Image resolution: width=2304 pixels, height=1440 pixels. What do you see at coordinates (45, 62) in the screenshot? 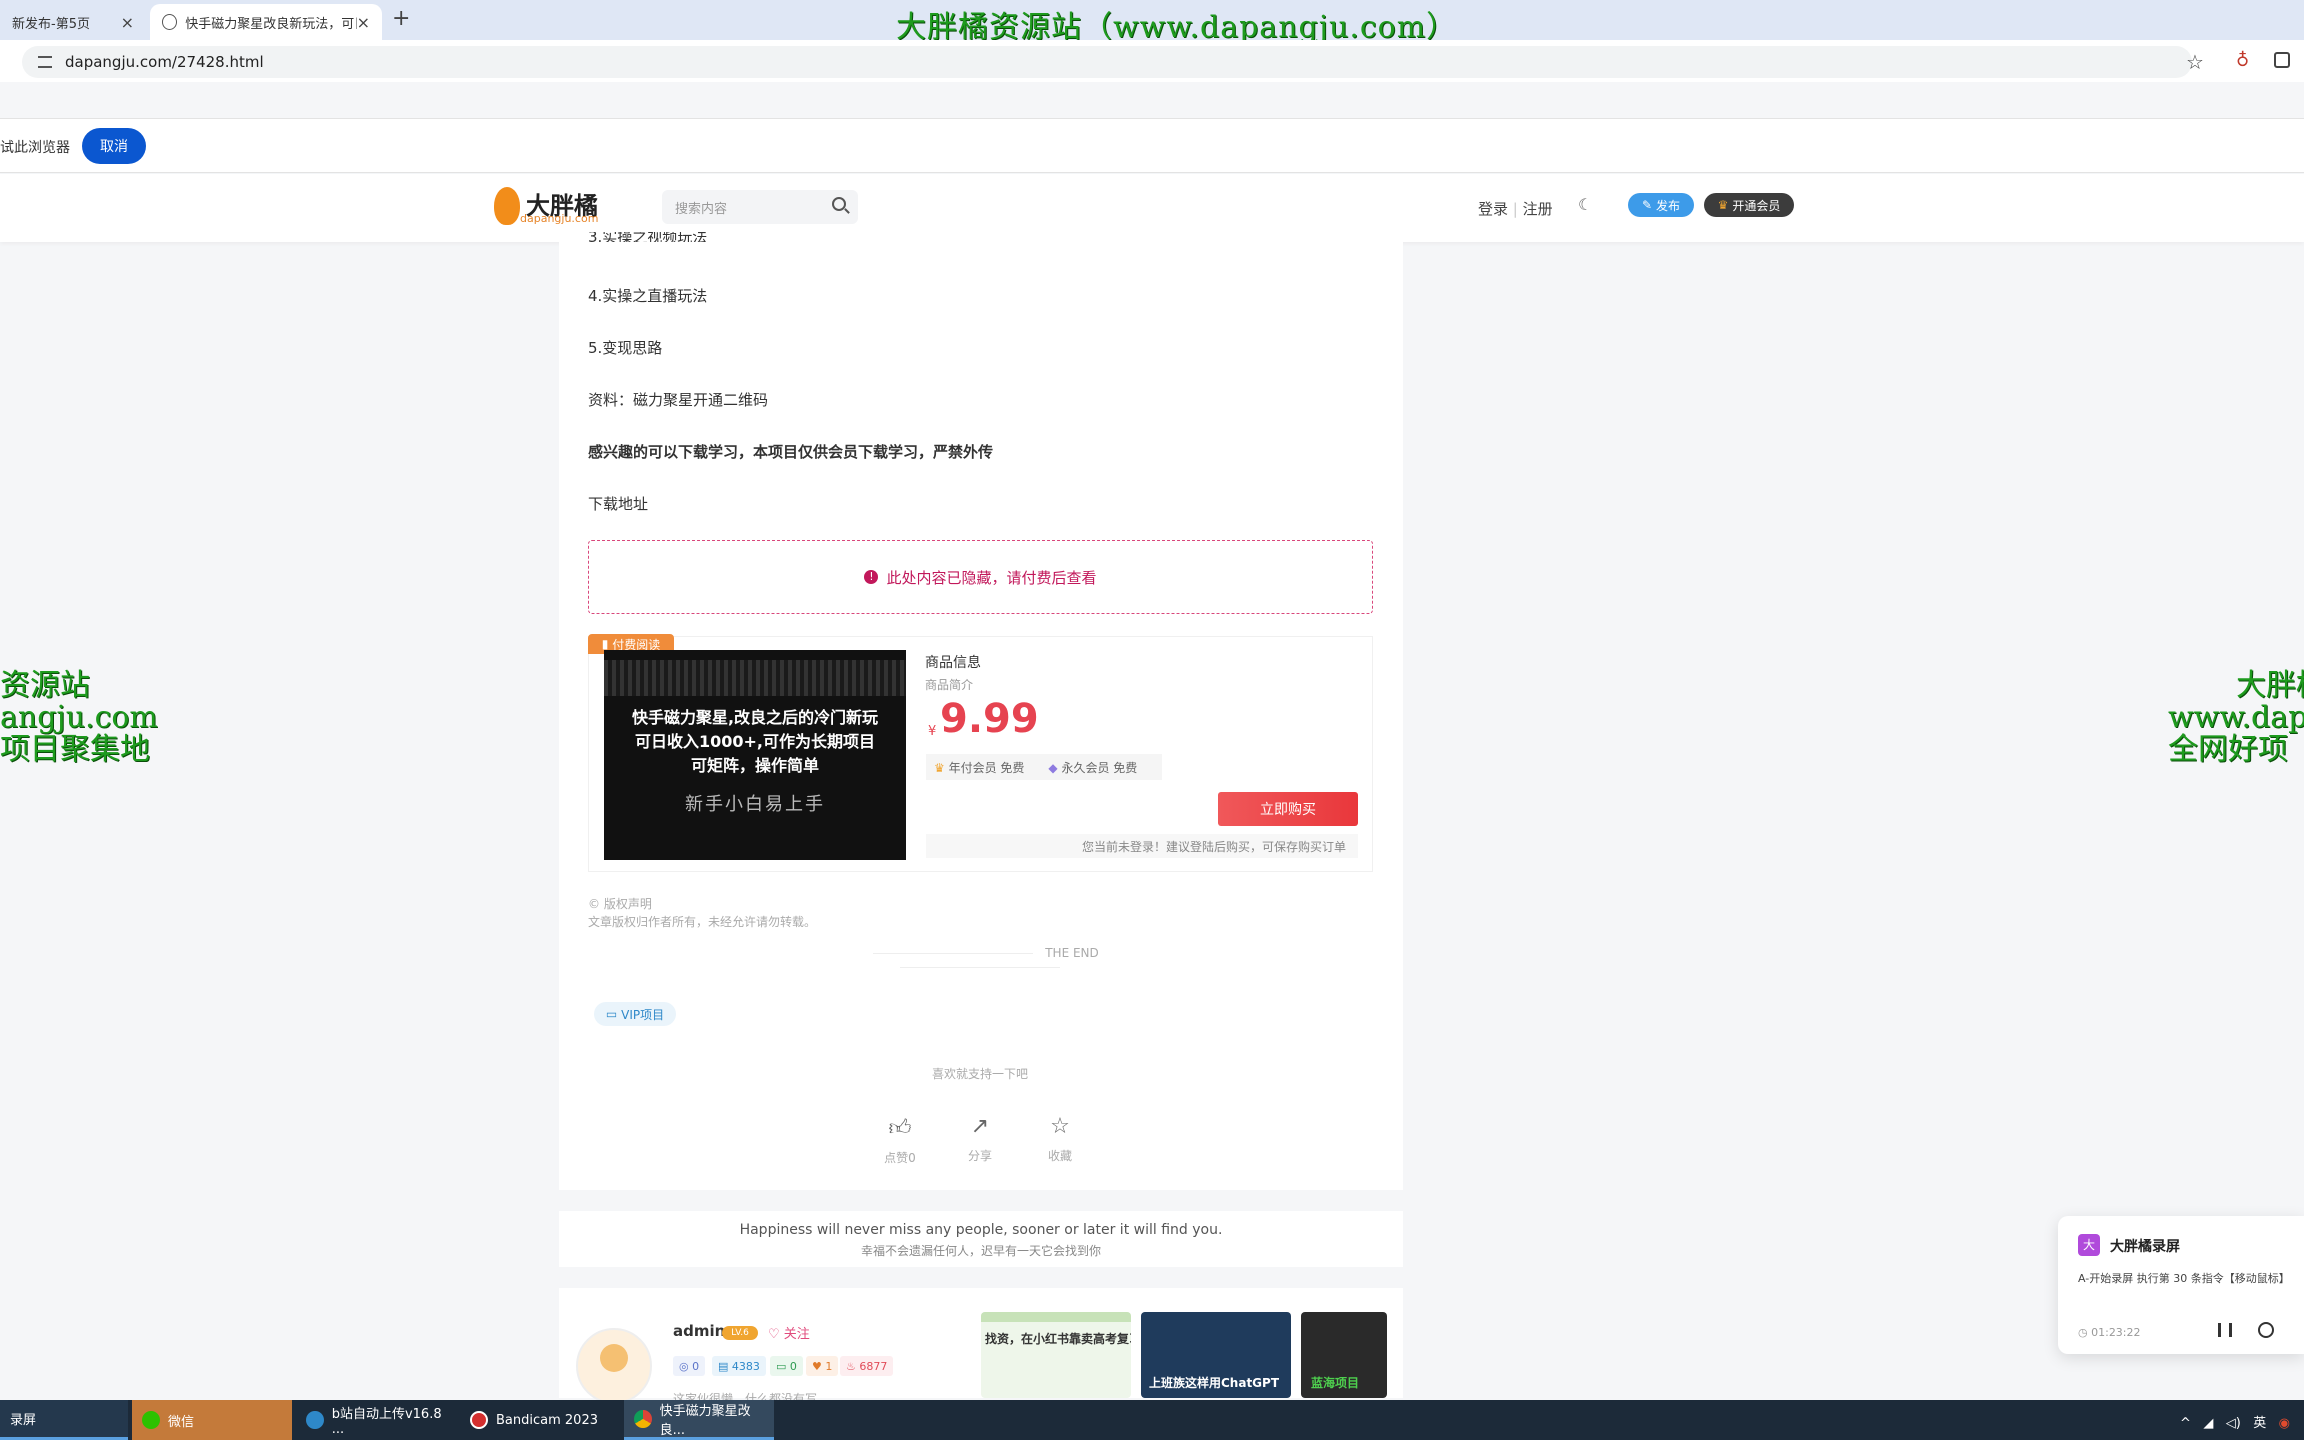
I see `site-settings-icon` at bounding box center [45, 62].